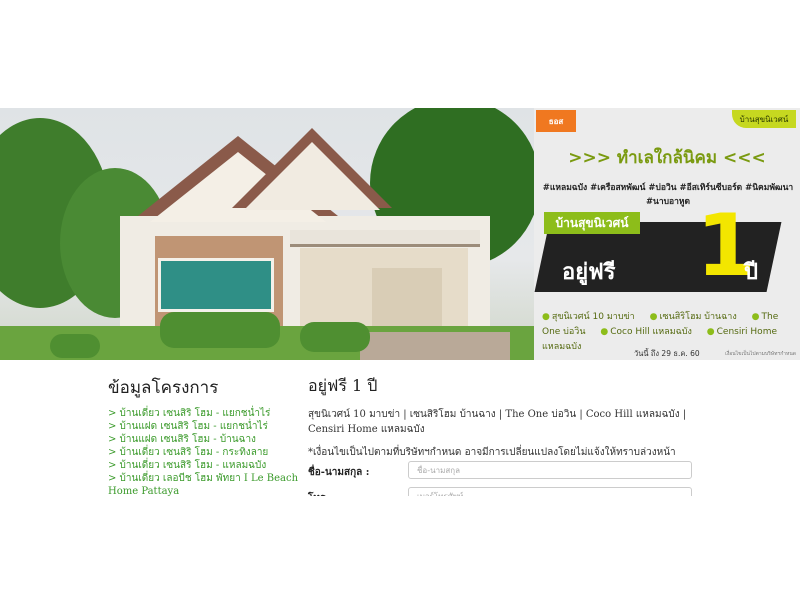 The image size is (800, 600). I want to click on house-window, so click(216, 285).